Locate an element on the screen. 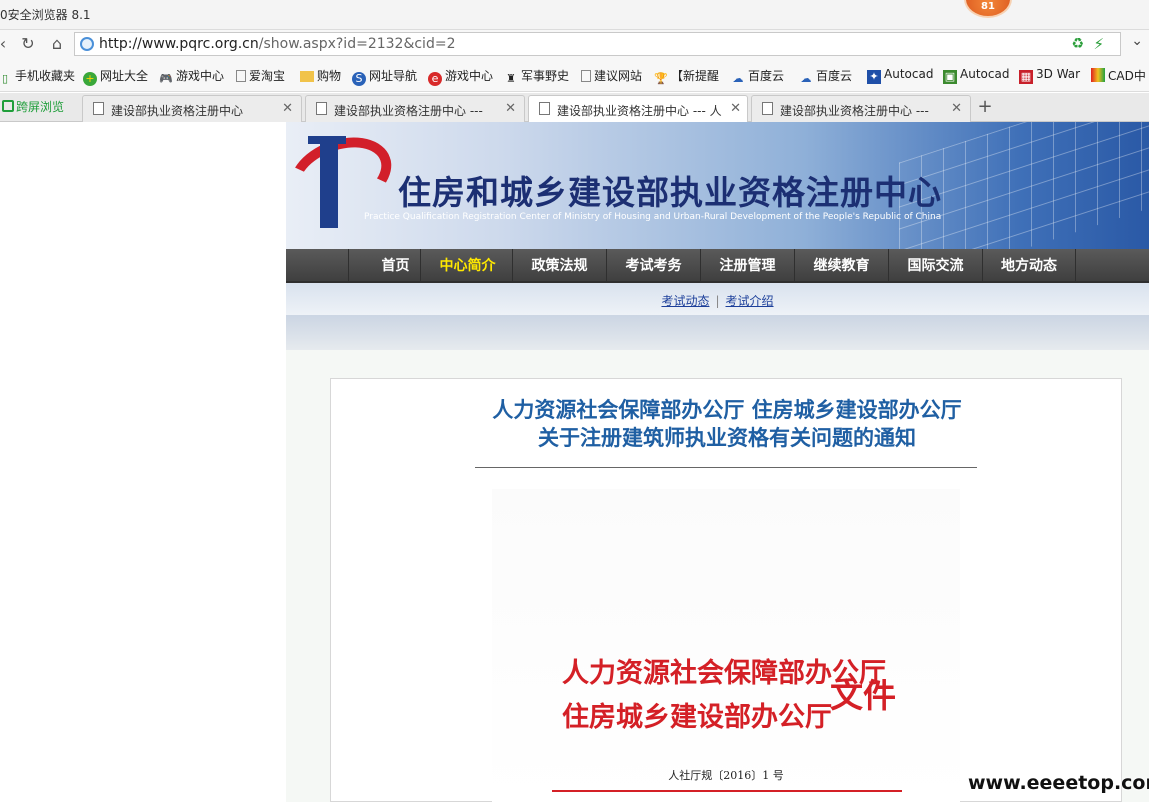 This screenshot has height=803, width=1149. subnav-exam-intro: 考试介绍 is located at coordinates (750, 301).